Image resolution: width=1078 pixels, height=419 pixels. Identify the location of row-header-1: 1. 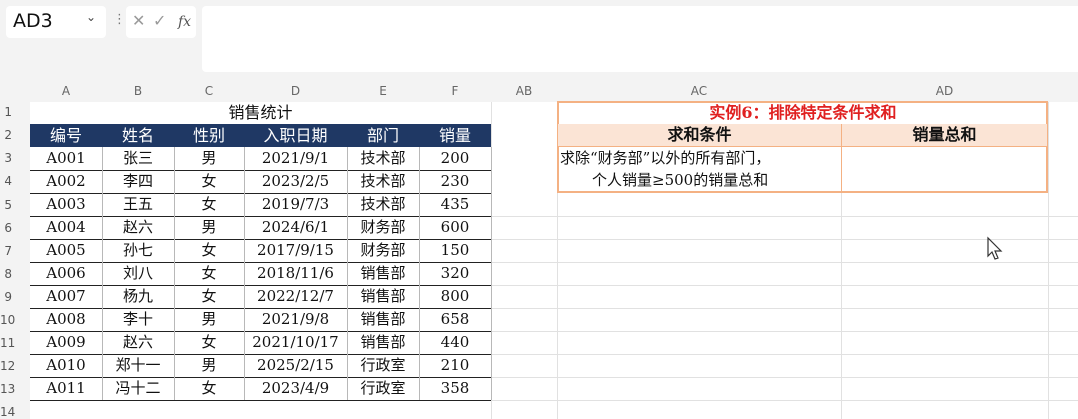
(15, 112).